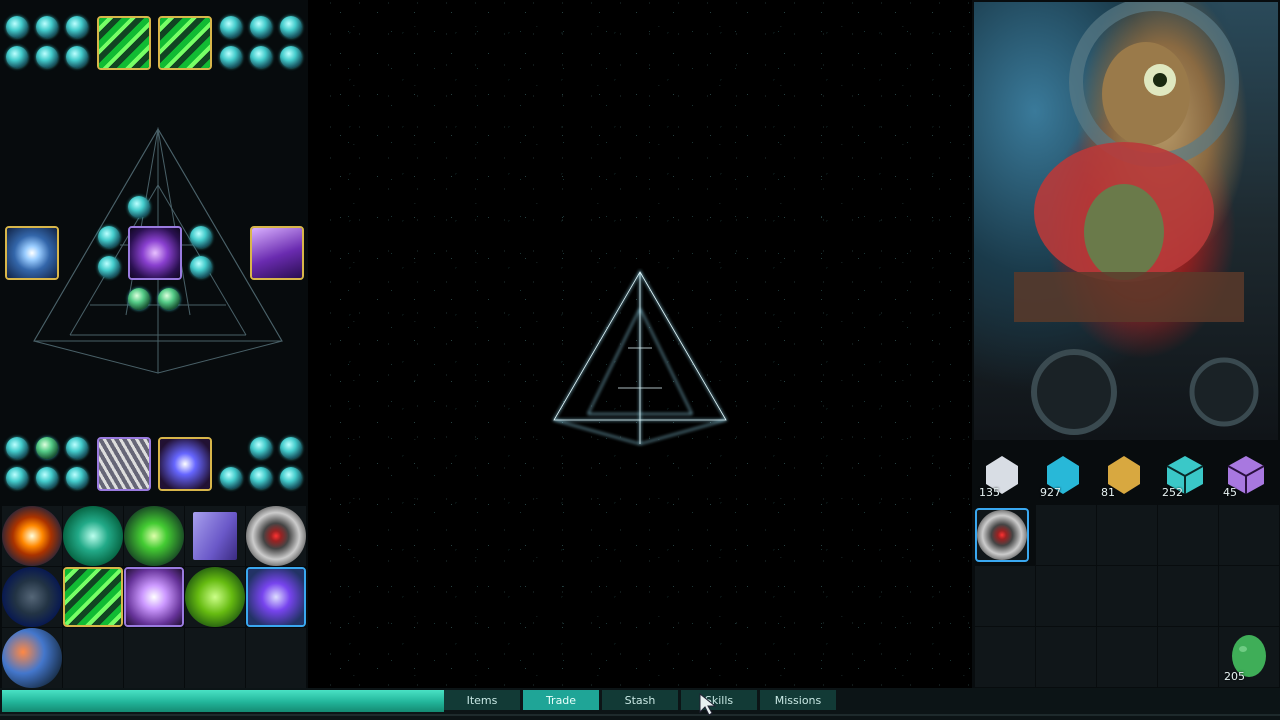 The width and height of the screenshot is (1280, 720). I want to click on tab-stash: Stash, so click(640, 700).